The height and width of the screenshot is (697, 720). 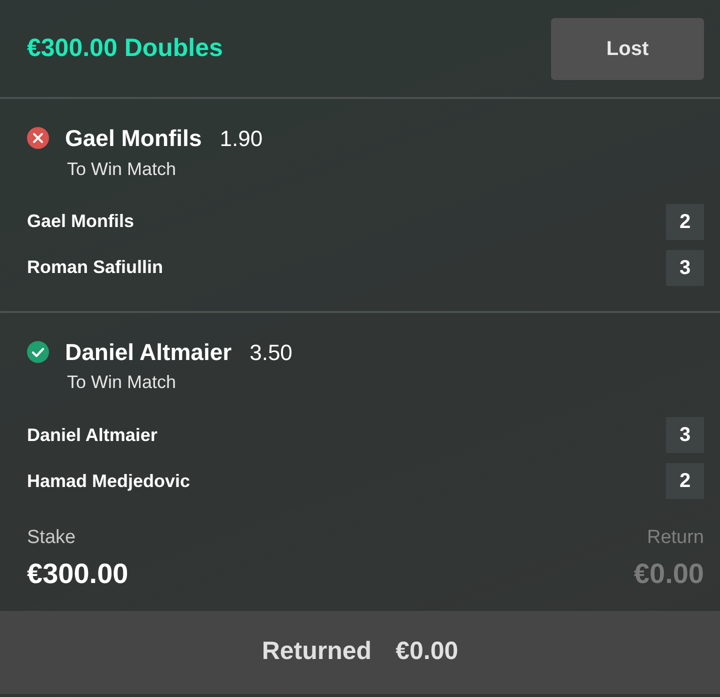 I want to click on selection-name: Daniel Altmaier, so click(x=148, y=352).